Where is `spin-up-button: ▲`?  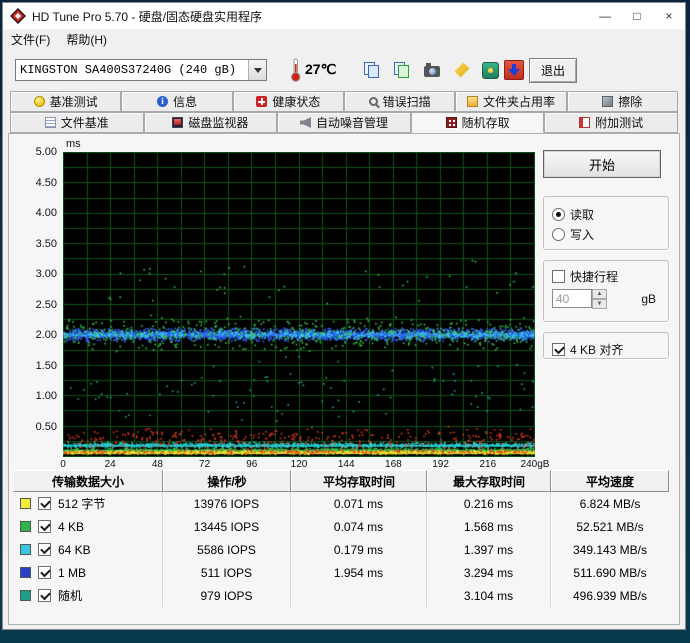 spin-up-button: ▲ is located at coordinates (599, 294).